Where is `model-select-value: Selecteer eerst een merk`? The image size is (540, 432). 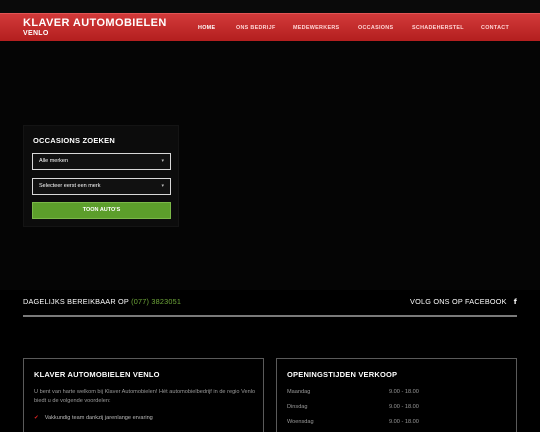
model-select-value: Selecteer eerst een merk is located at coordinates (70, 186).